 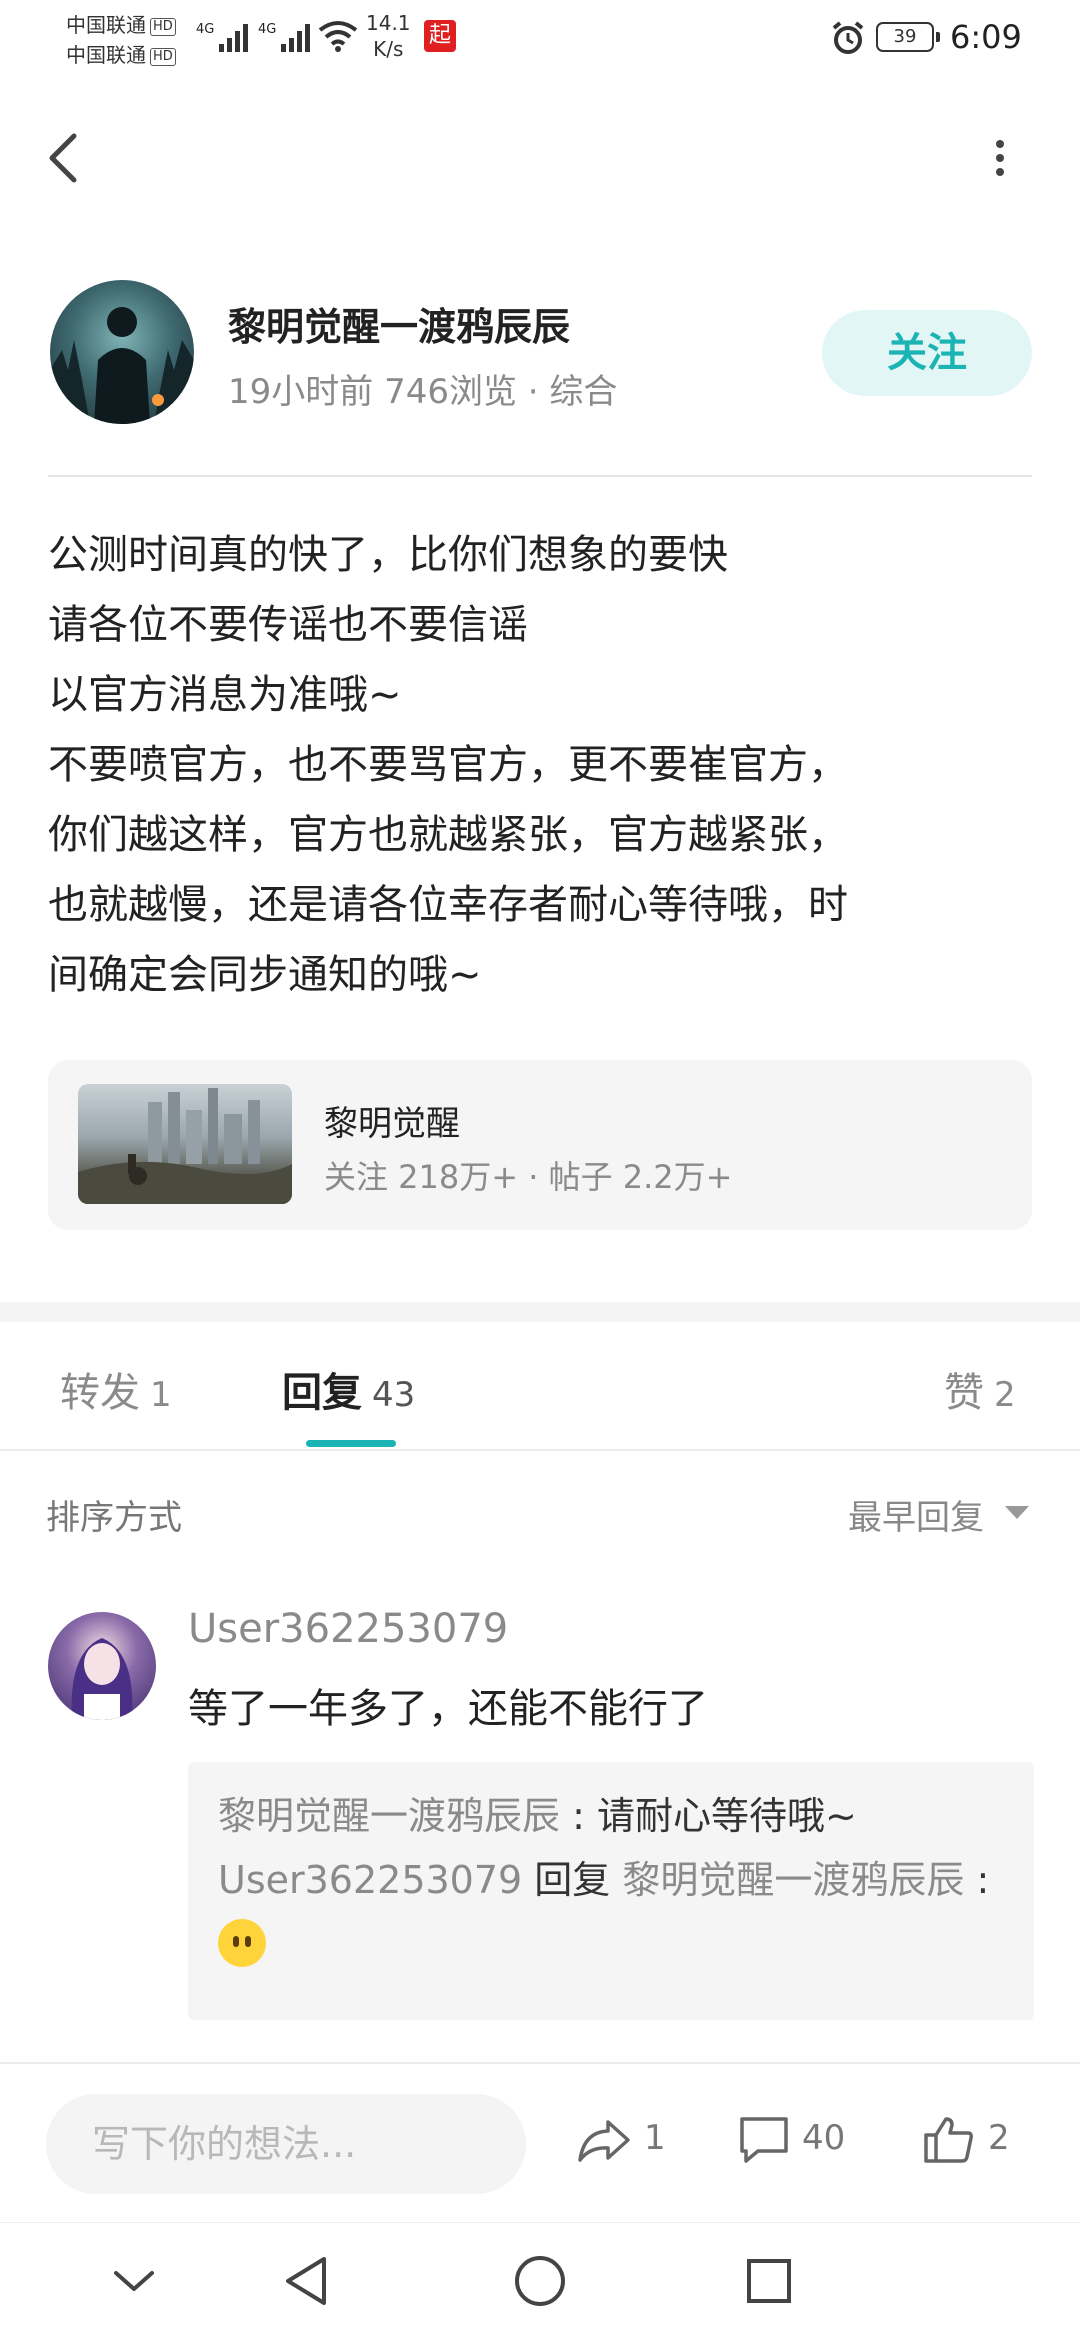 I want to click on nav-recents-icon, so click(x=769, y=2281).